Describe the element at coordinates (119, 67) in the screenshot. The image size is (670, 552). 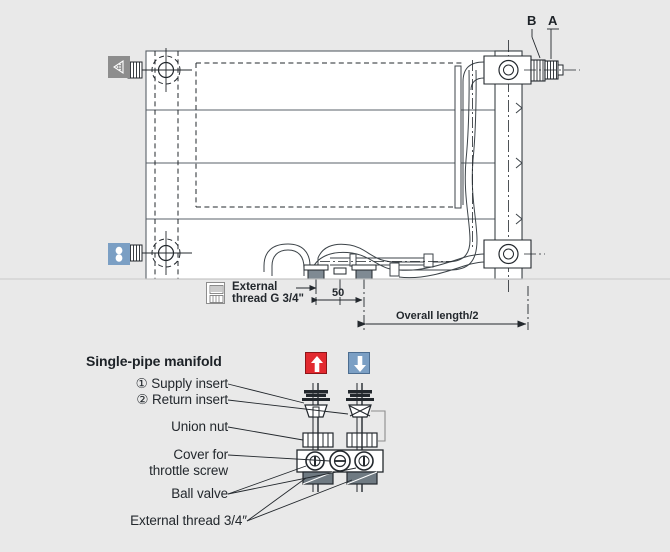
I see `air-vent-icon` at that location.